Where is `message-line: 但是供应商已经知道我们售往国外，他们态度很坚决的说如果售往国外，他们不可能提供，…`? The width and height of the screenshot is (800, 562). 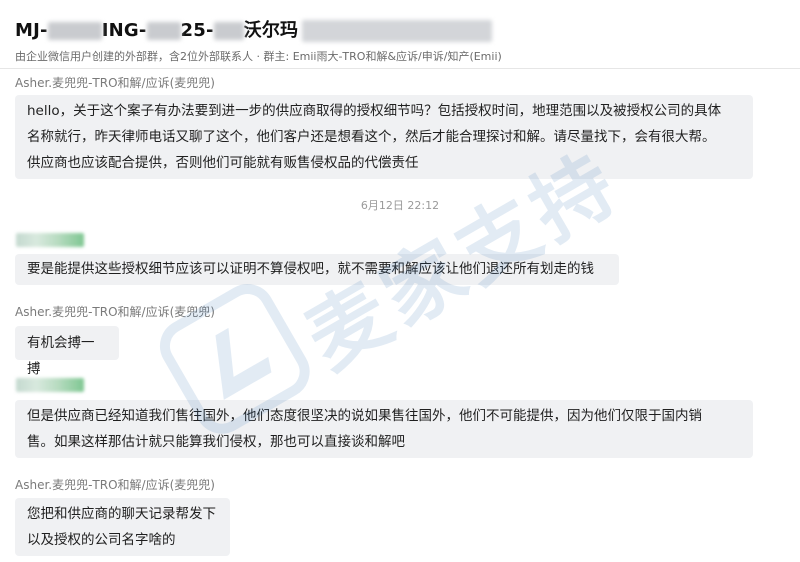 message-line: 但是供应商已经知道我们售往国外，他们态度很坚决的说如果售往国外，他们不可能提供，… is located at coordinates (364, 416).